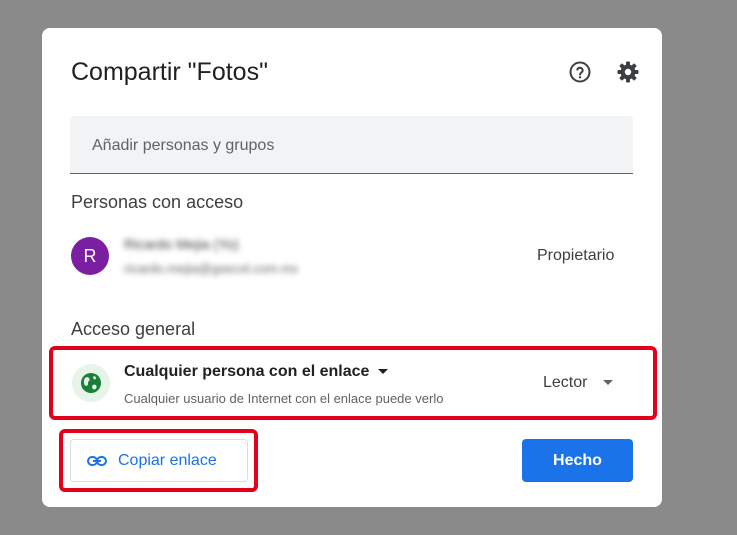  What do you see at coordinates (577, 460) in the screenshot?
I see `done-button: Hecho` at bounding box center [577, 460].